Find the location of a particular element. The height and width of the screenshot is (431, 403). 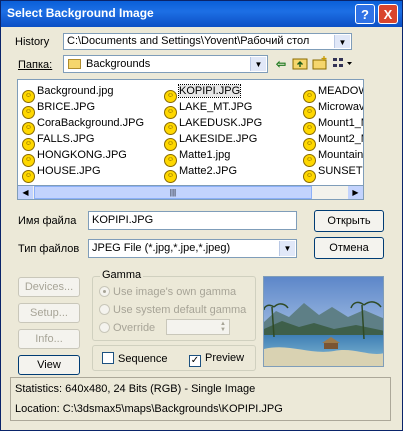

close-button: X is located at coordinates (388, 14).